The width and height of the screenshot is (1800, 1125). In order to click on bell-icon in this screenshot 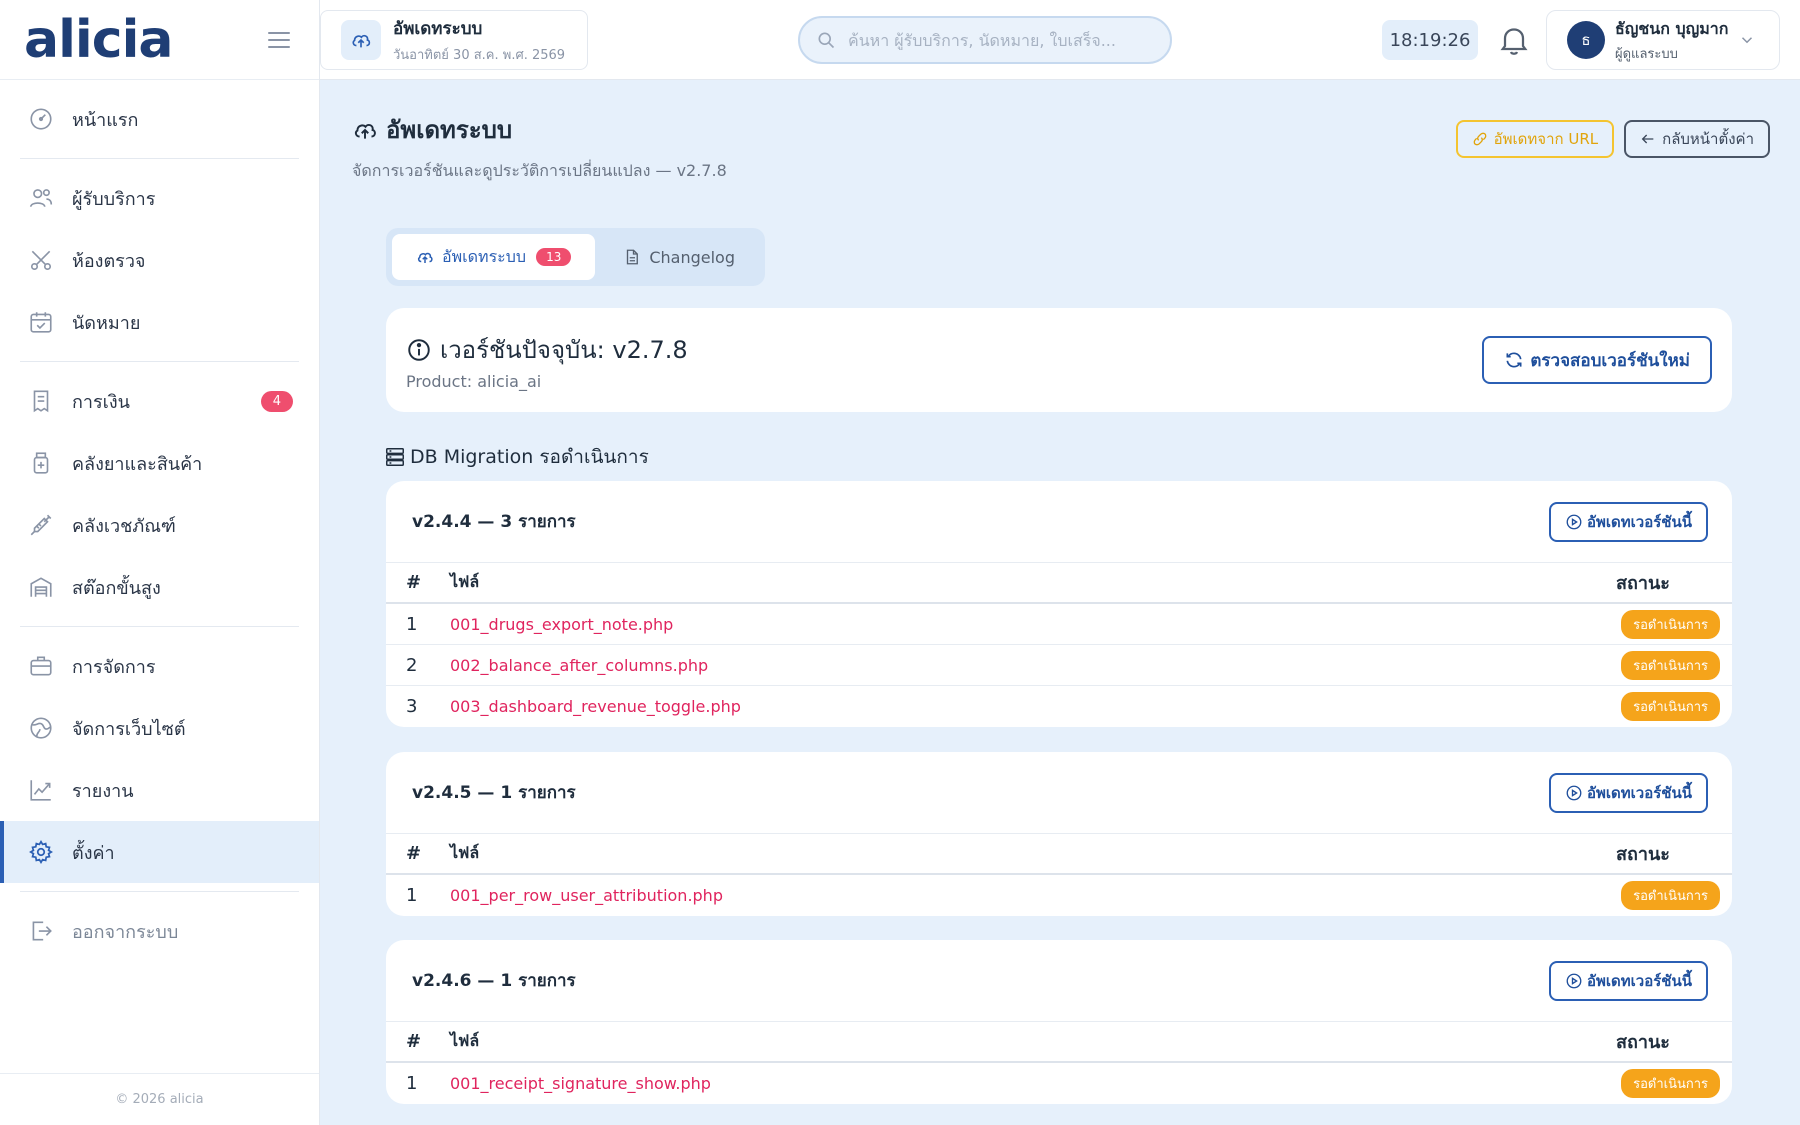, I will do `click(1514, 40)`.